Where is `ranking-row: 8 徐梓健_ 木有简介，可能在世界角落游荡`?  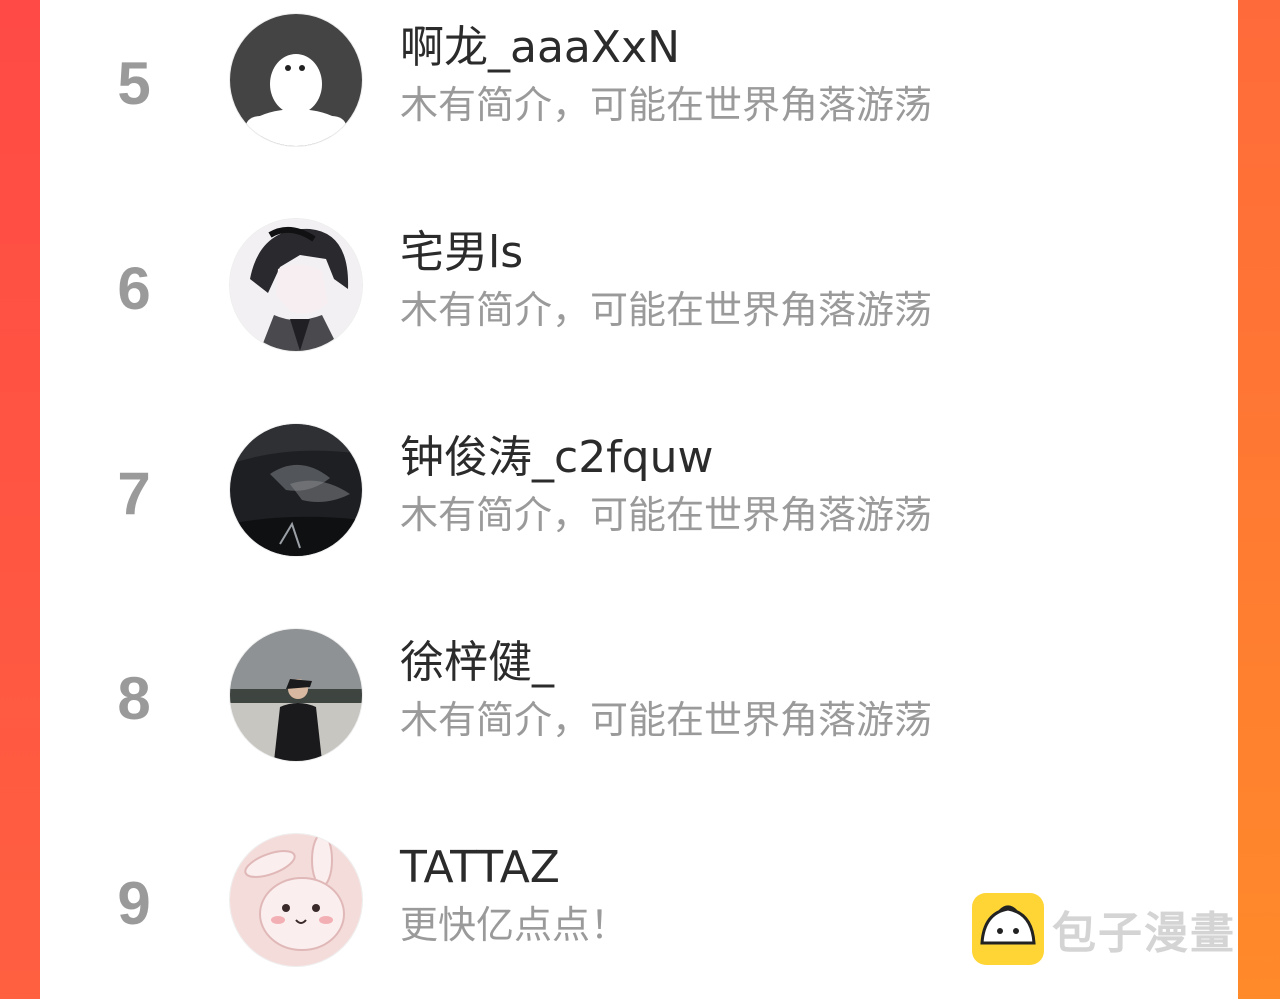 ranking-row: 8 徐梓健_ 木有简介，可能在世界角落游荡 is located at coordinates (639, 695).